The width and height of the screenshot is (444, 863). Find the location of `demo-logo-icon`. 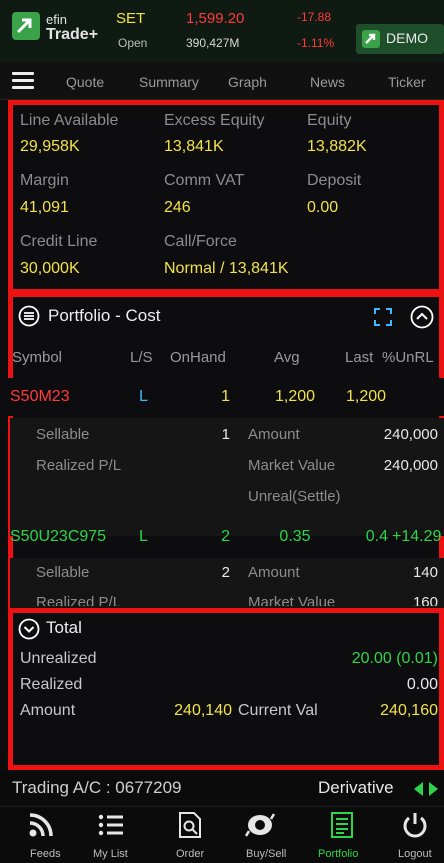

demo-logo-icon is located at coordinates (371, 39).